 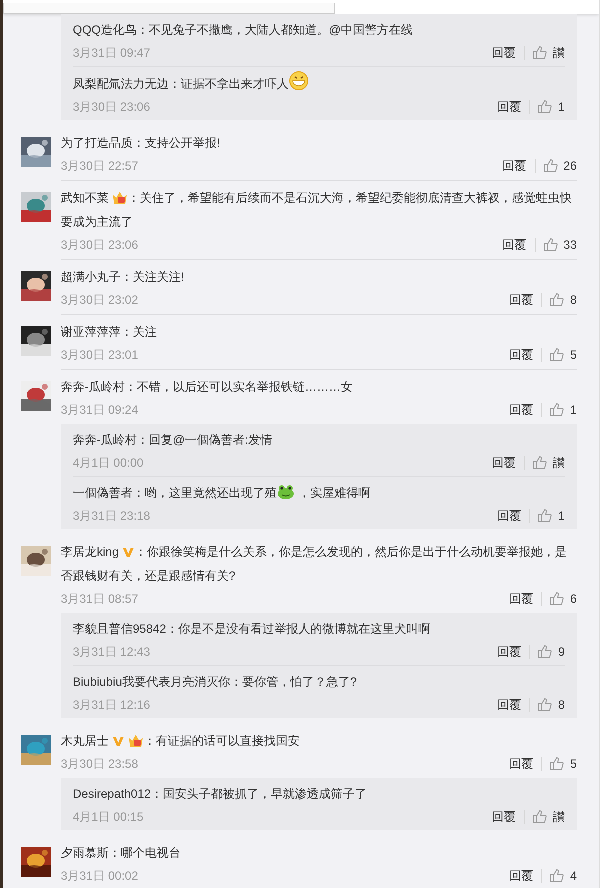 I want to click on user-name: Biubiubiu我要代表月亮消灭你, so click(x=151, y=682).